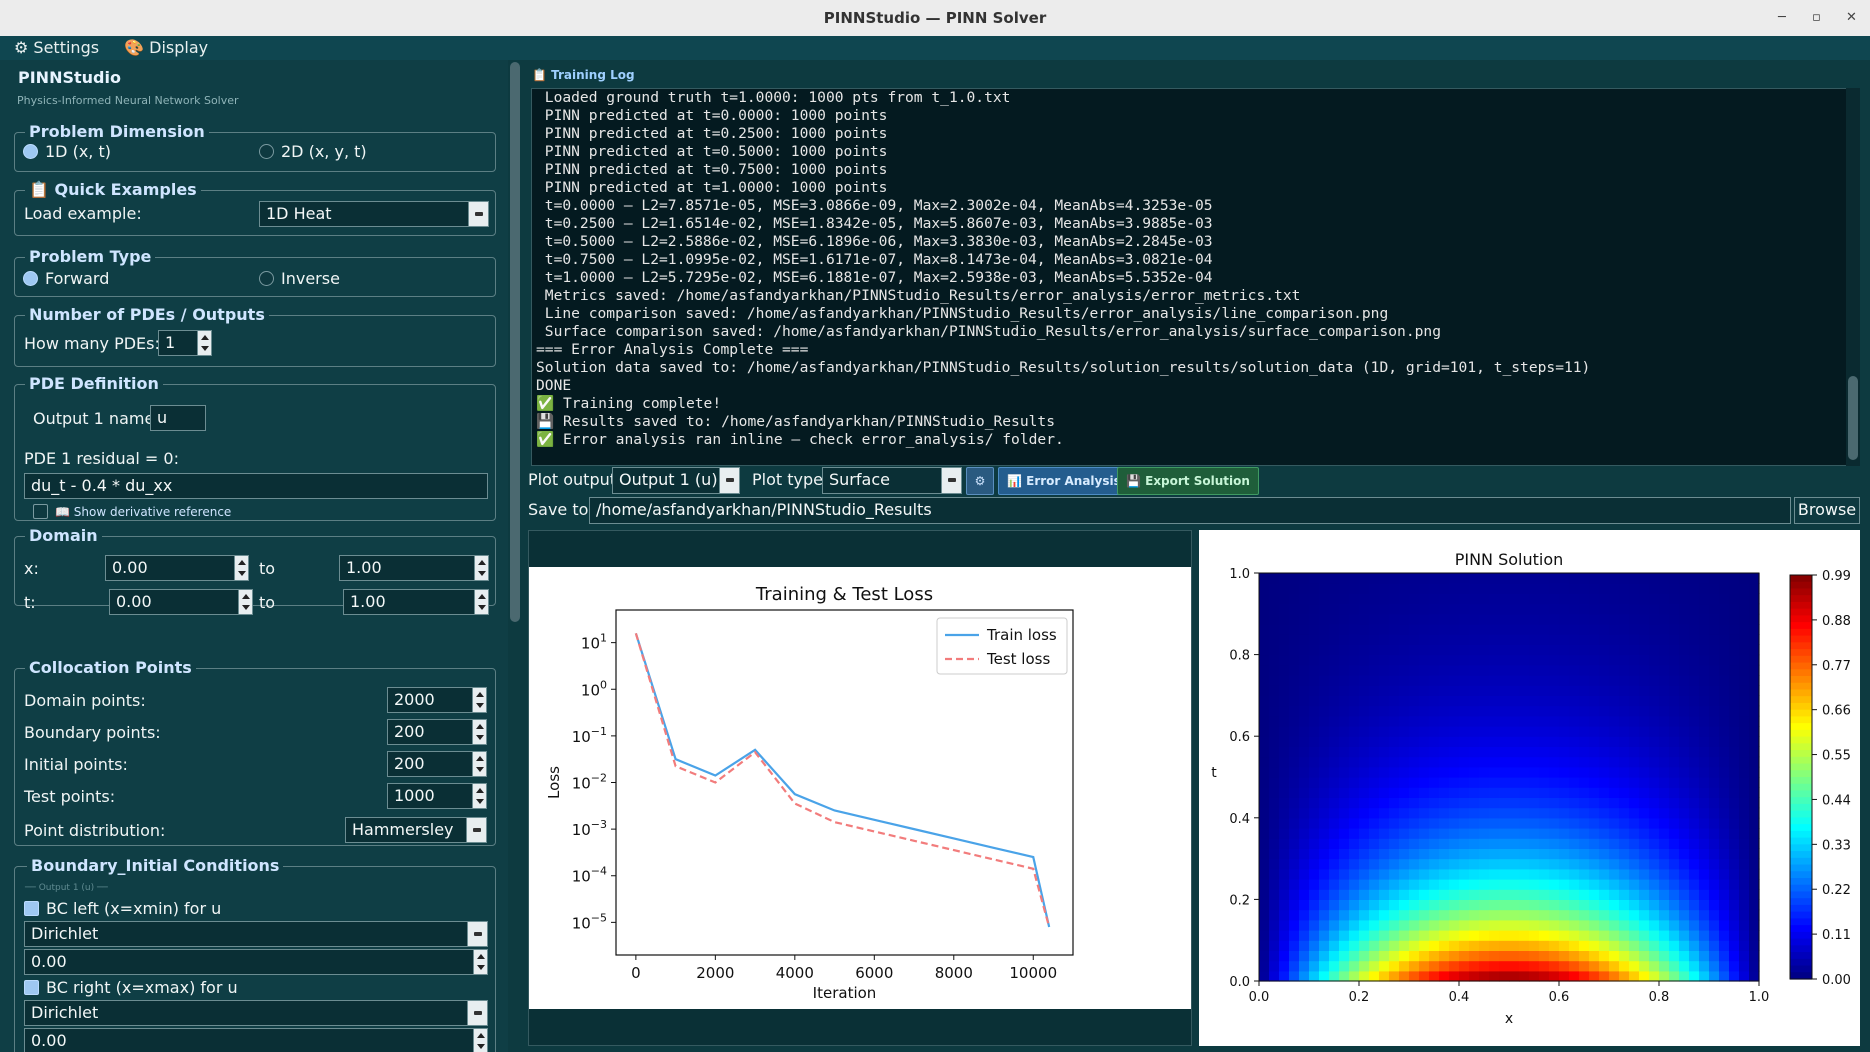 Image resolution: width=1870 pixels, height=1052 pixels. What do you see at coordinates (256, 1040) in the screenshot?
I see `bc-right-value-spinbox: 0.00` at bounding box center [256, 1040].